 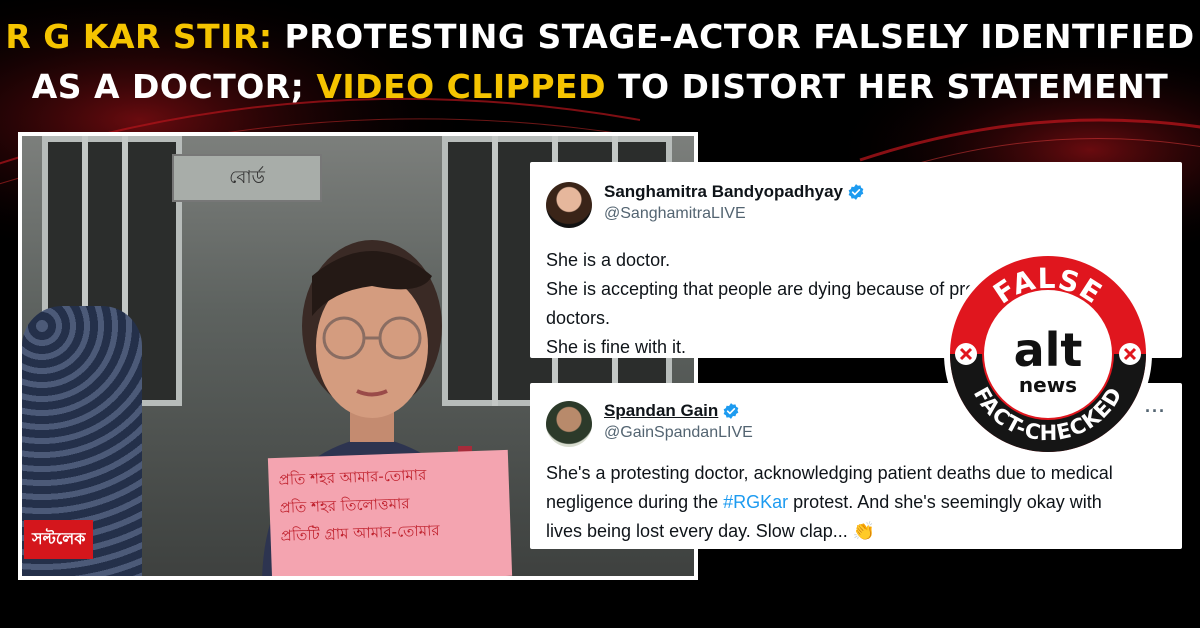 I want to click on channel-location-badge: সল্টলেক, so click(x=59, y=539).